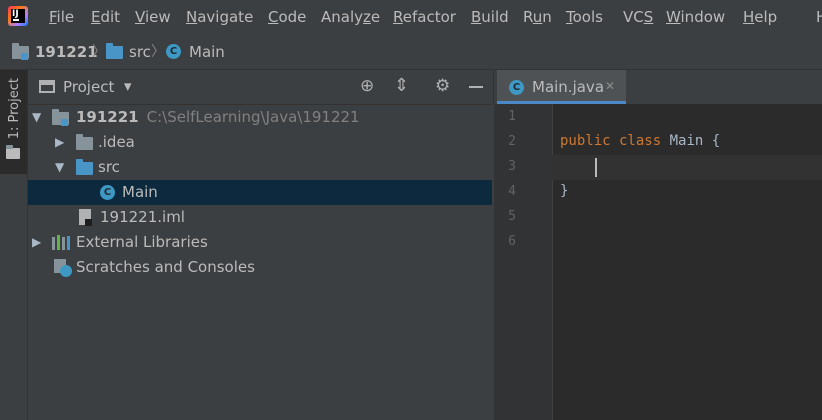 The image size is (822, 420). Describe the element at coordinates (107, 117) in the screenshot. I see `root-name: 191221` at that location.